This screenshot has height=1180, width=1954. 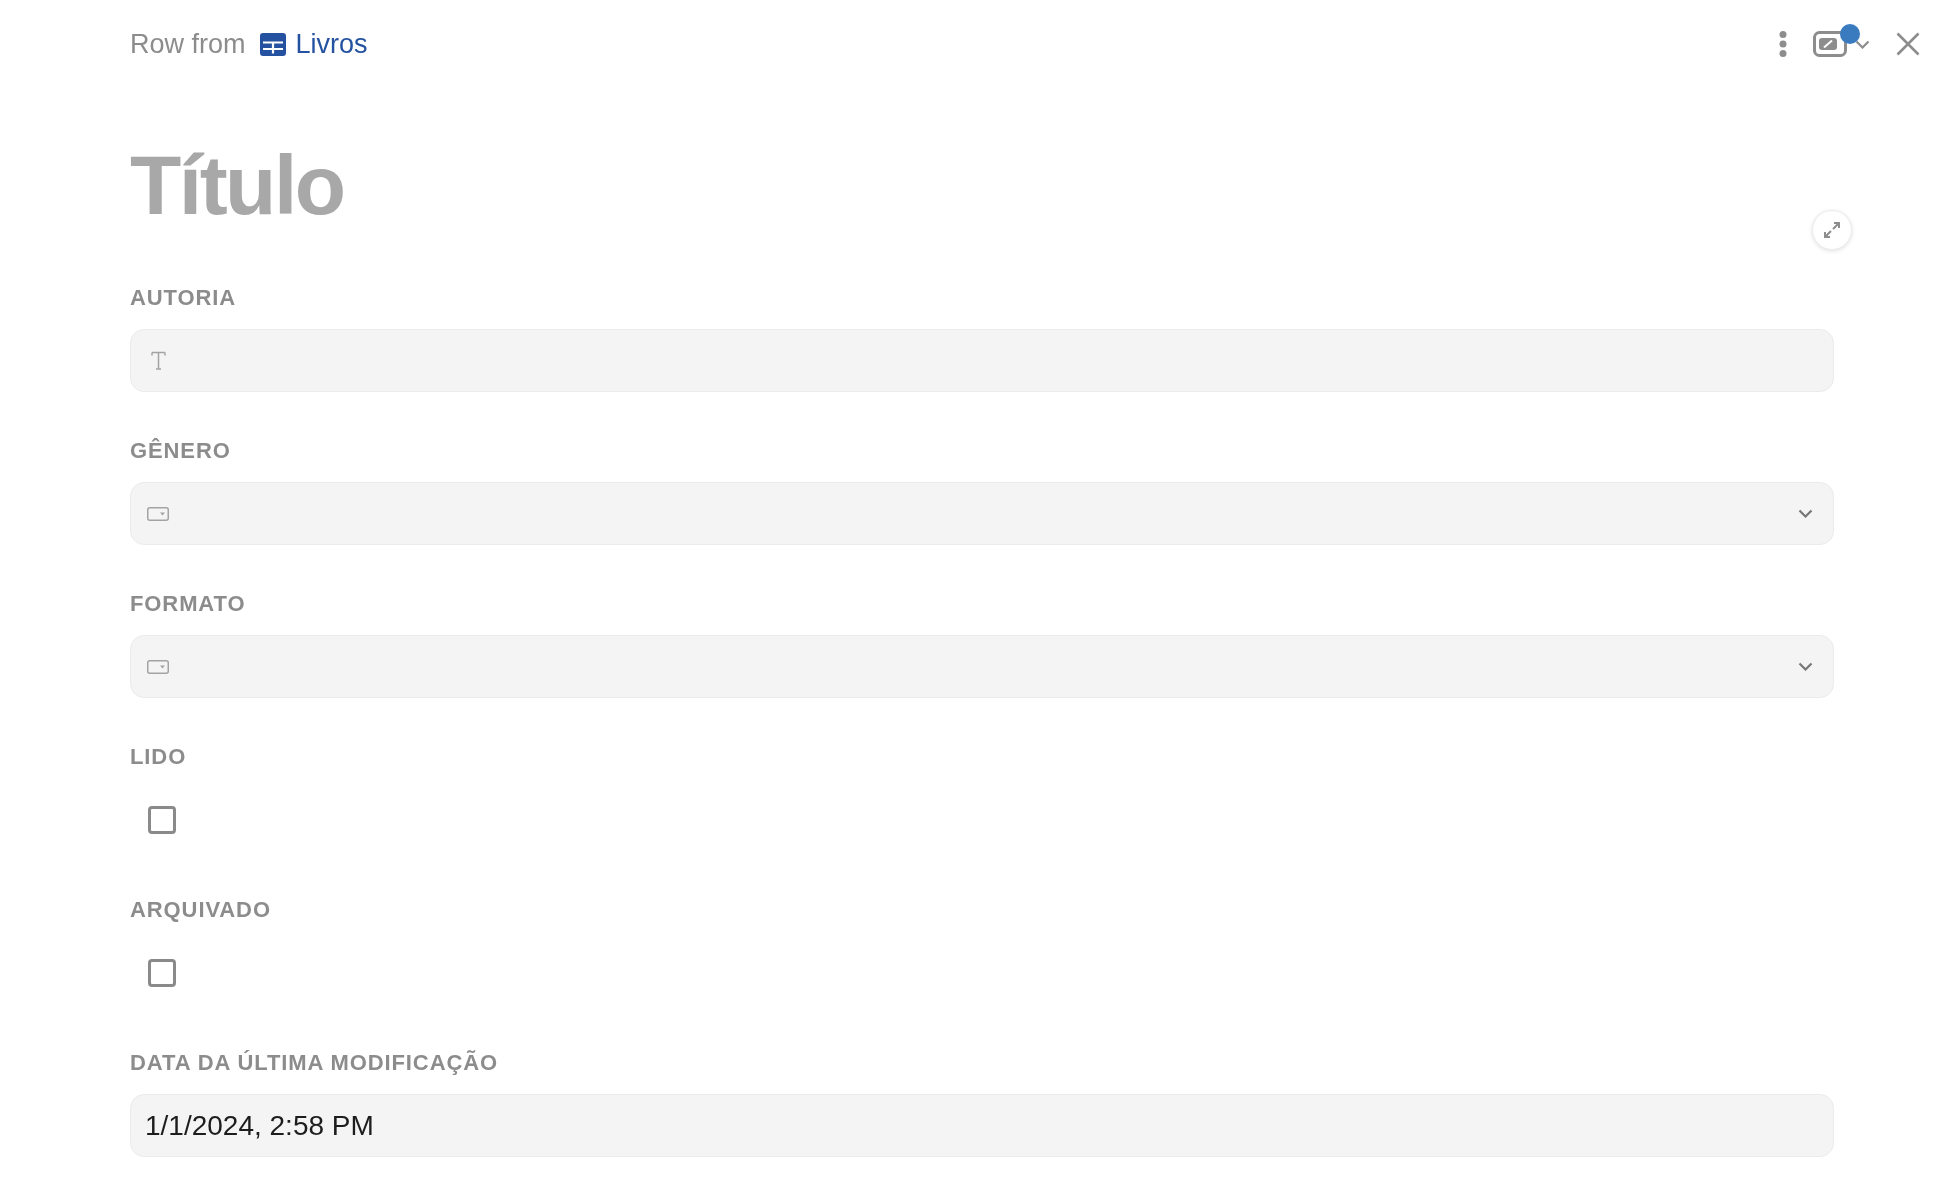 What do you see at coordinates (982, 360) in the screenshot?
I see `text-field` at bounding box center [982, 360].